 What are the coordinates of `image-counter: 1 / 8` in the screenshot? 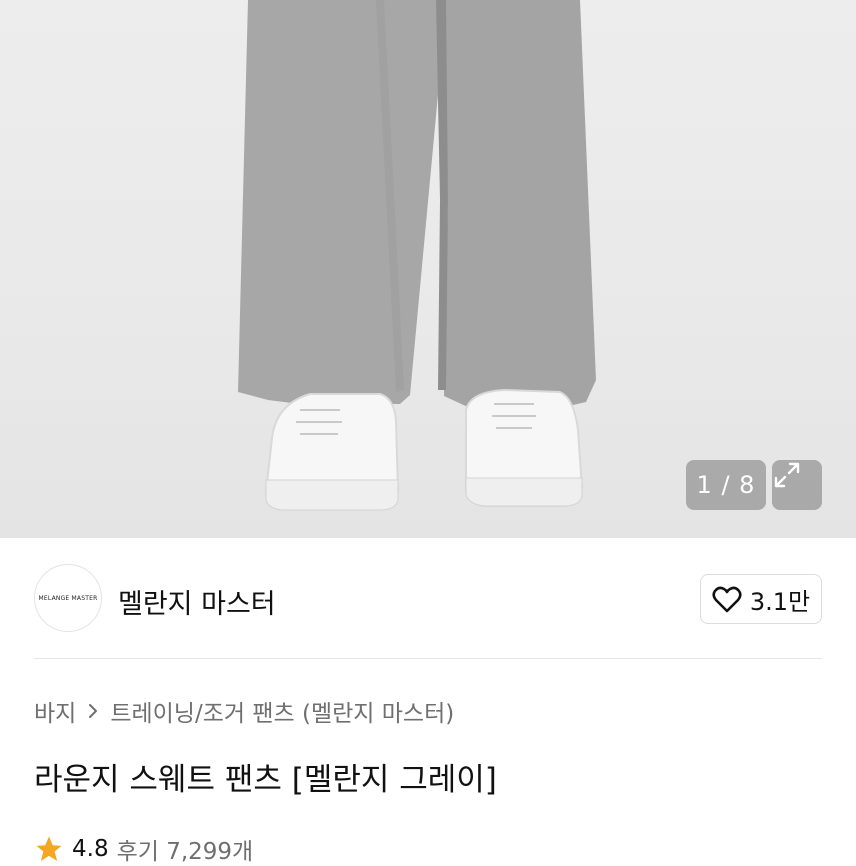 It's located at (726, 485).